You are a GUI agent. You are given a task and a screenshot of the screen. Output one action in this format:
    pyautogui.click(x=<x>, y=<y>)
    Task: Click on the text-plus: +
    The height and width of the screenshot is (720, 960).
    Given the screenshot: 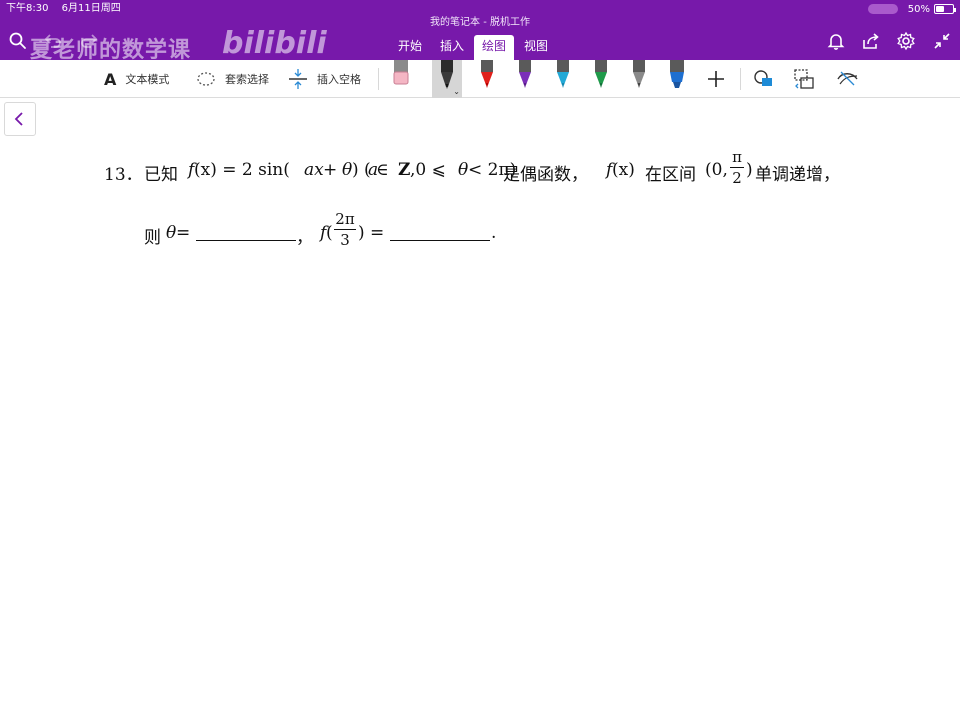 What is the action you would take?
    pyautogui.click(x=330, y=170)
    